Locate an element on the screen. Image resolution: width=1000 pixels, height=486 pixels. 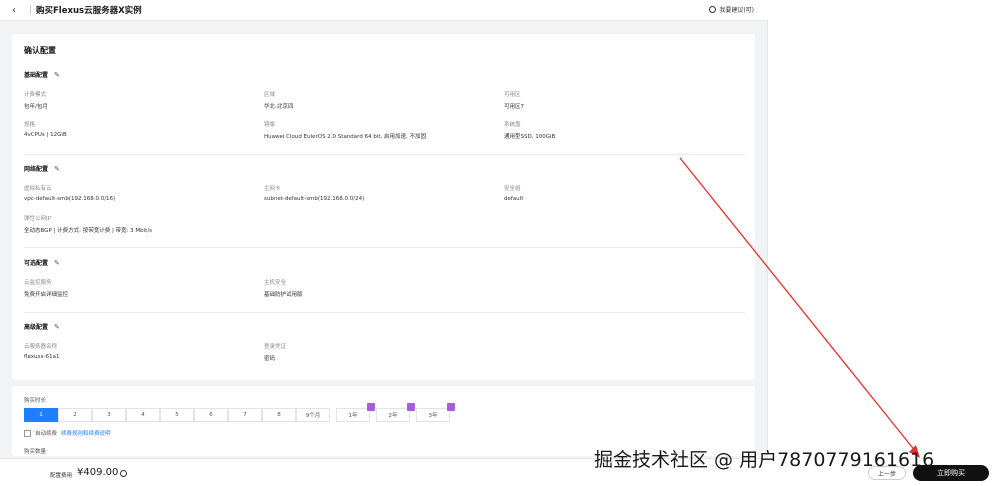
duration-option: 6 is located at coordinates (211, 415).